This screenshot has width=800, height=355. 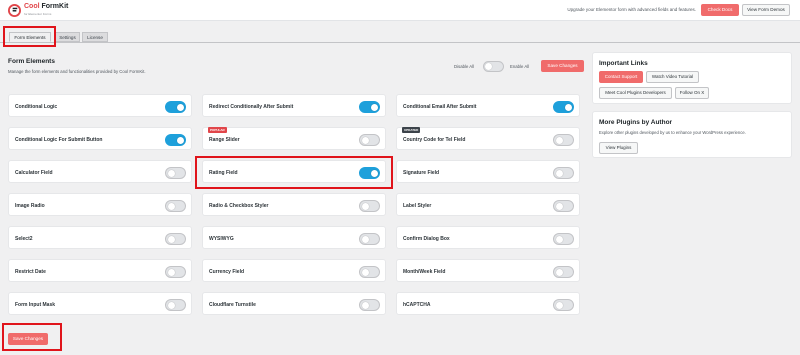 What do you see at coordinates (636, 122) in the screenshot?
I see `more-plugins-title: More Plugins by Author` at bounding box center [636, 122].